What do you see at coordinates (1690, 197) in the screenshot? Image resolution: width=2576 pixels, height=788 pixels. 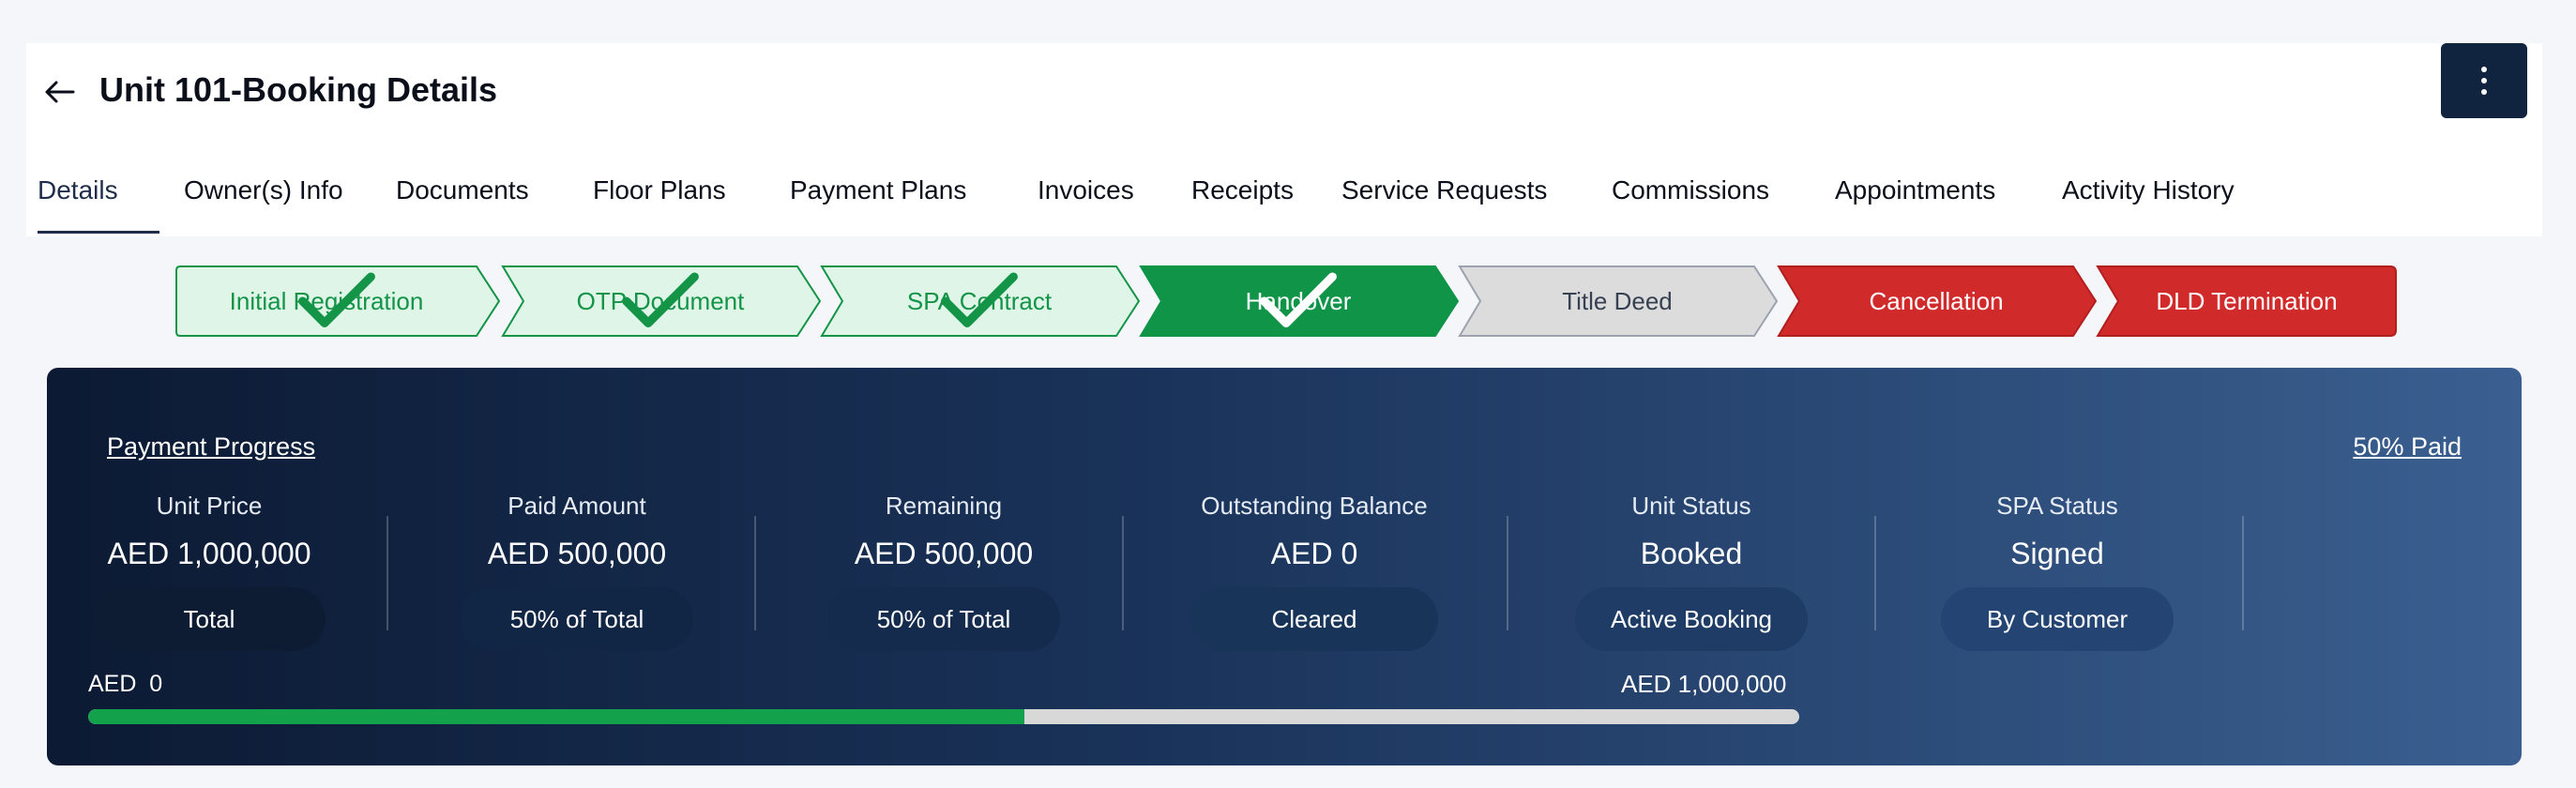 I see `tab-commissions: Commissions` at bounding box center [1690, 197].